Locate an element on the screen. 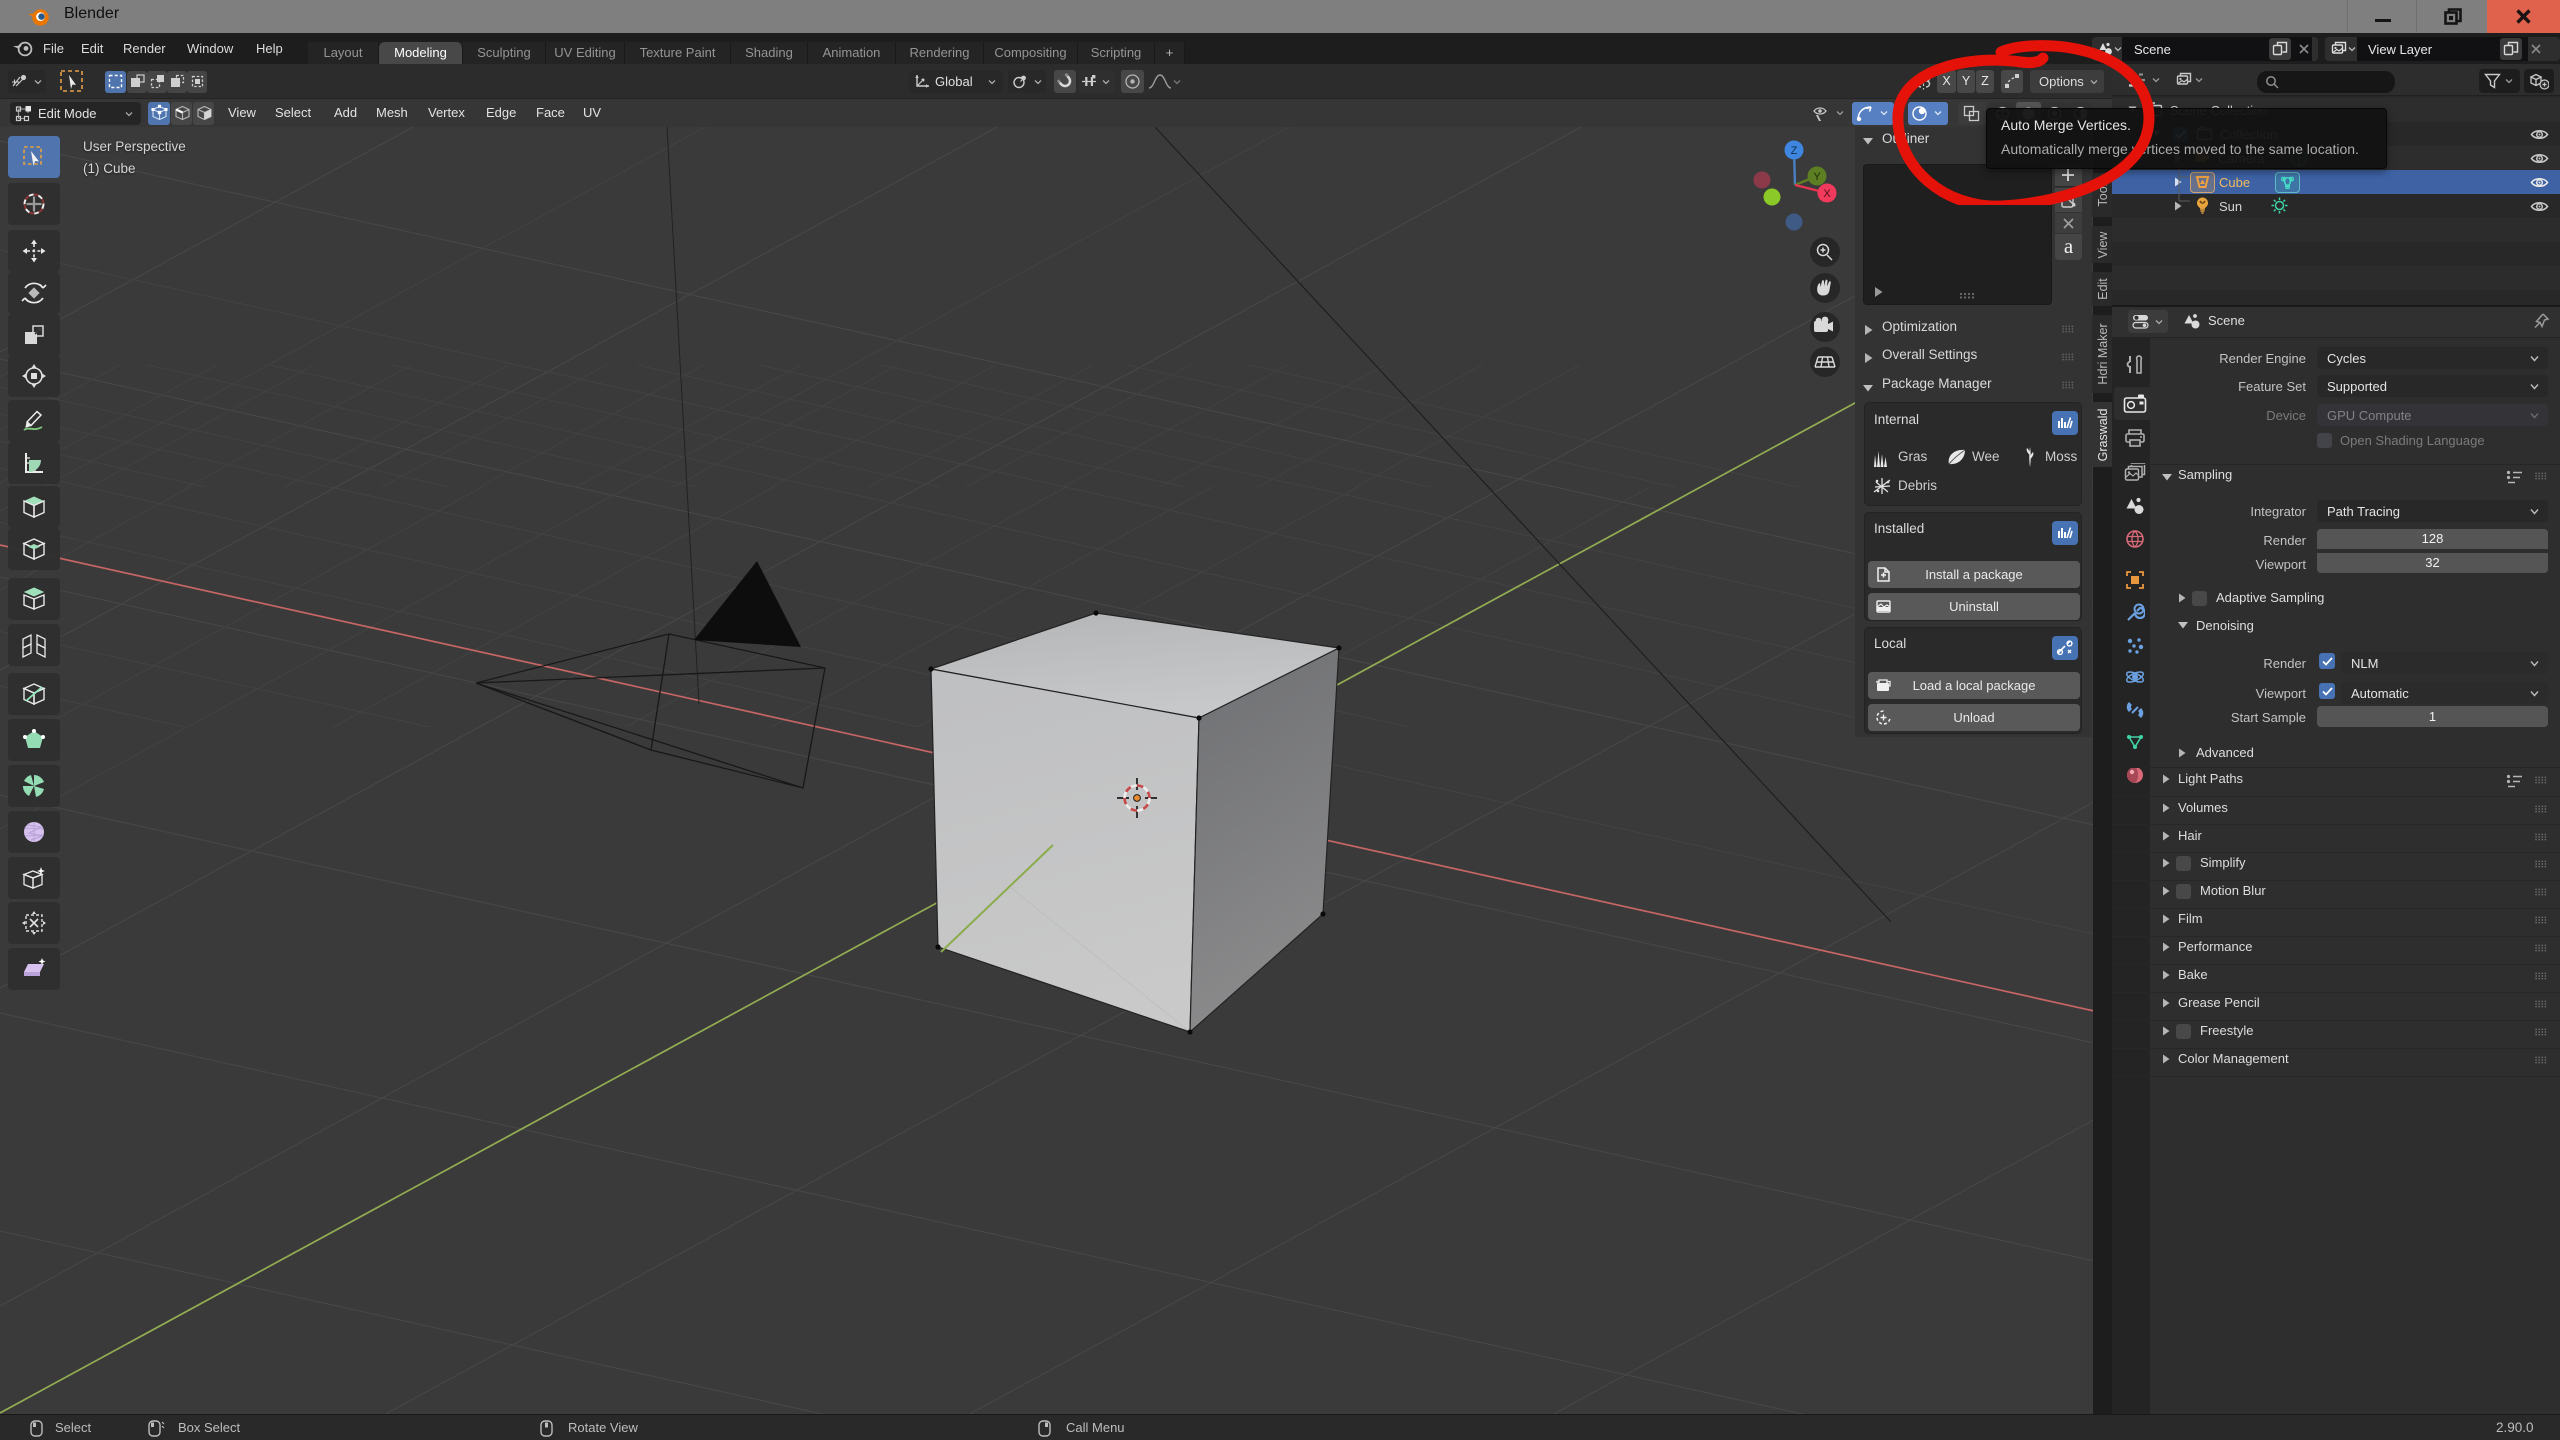 Image resolution: width=2560 pixels, height=1440 pixels. svg-text: X is located at coordinates (1827, 194).